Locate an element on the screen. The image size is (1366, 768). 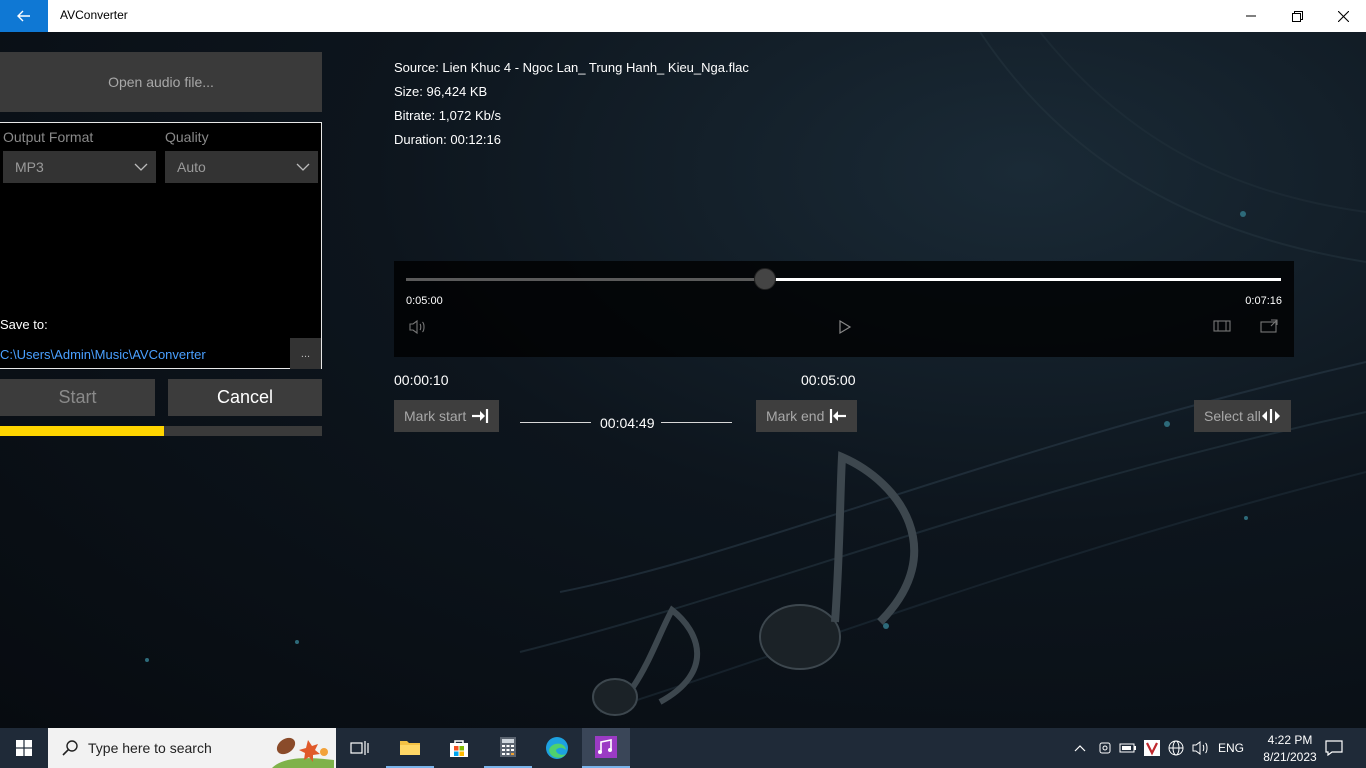
notifications-button is located at coordinates (1334, 748).